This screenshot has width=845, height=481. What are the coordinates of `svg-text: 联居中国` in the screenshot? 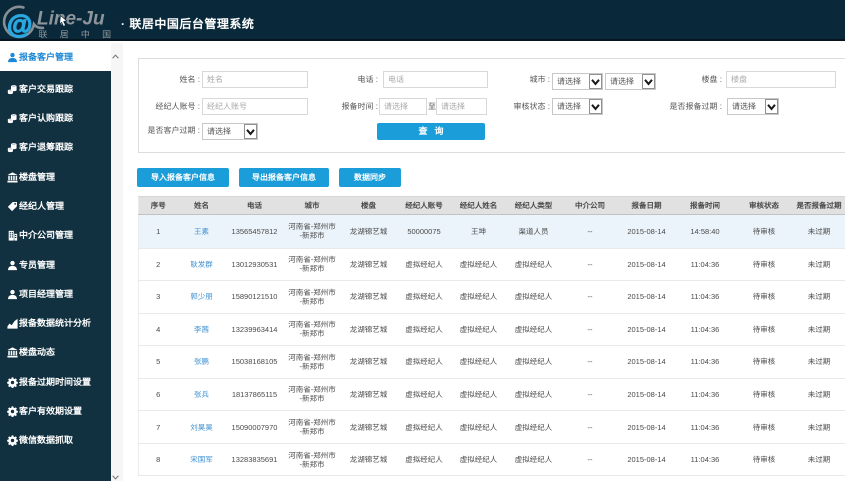 It's located at (79, 34).